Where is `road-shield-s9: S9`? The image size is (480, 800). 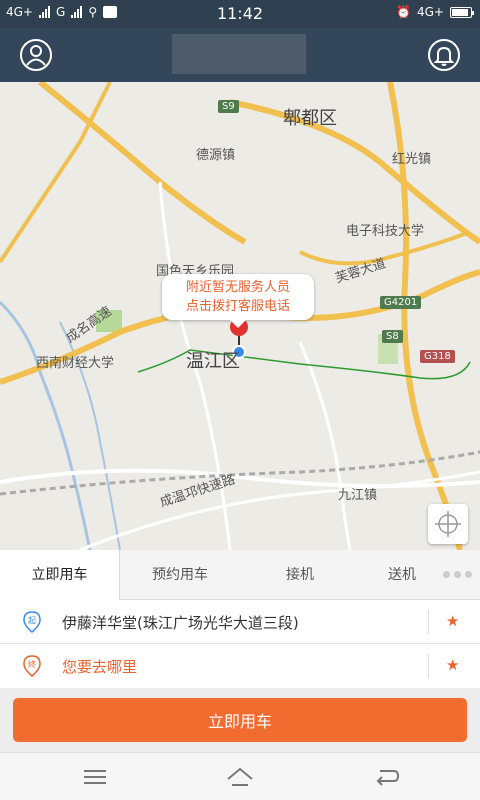 road-shield-s9: S9 is located at coordinates (228, 106).